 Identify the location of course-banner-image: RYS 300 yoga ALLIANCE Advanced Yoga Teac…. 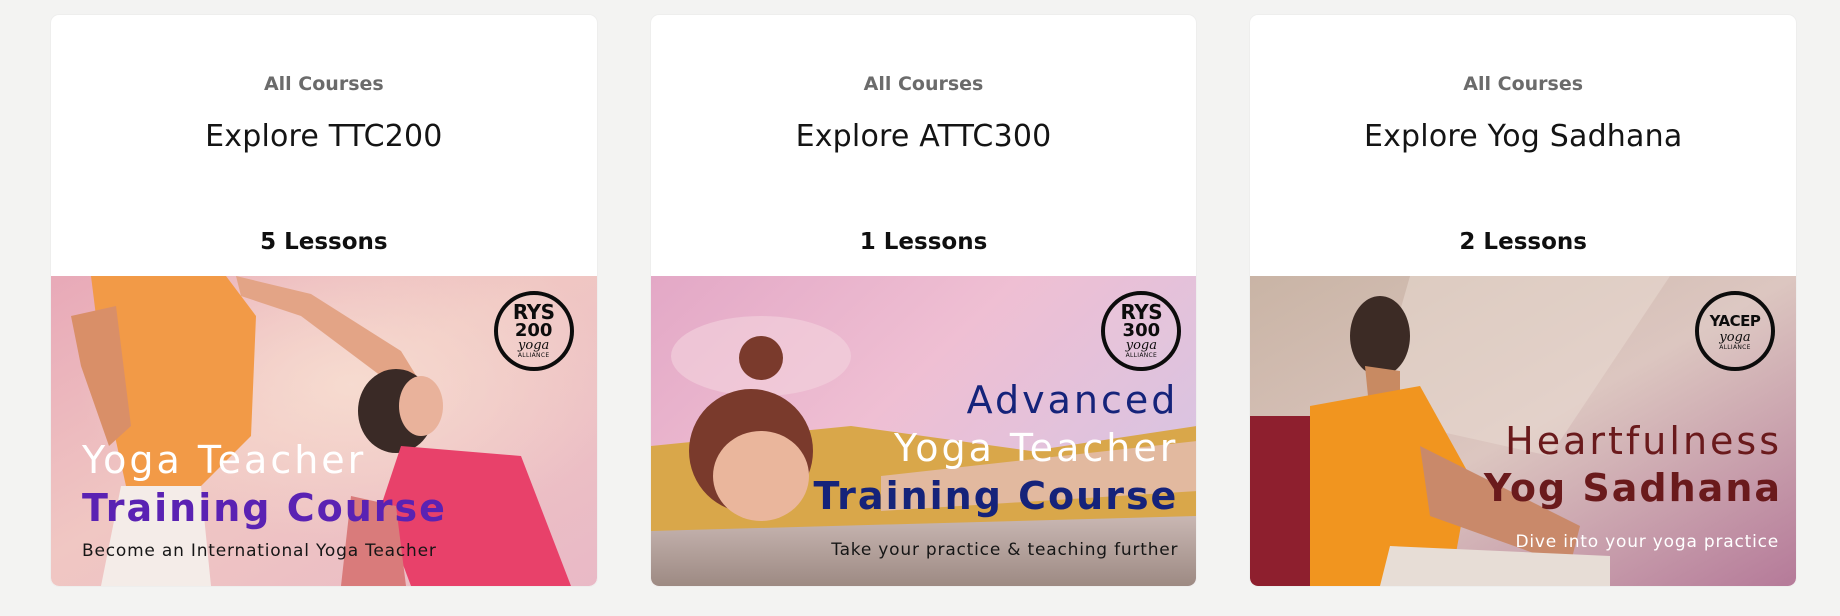
(923, 431).